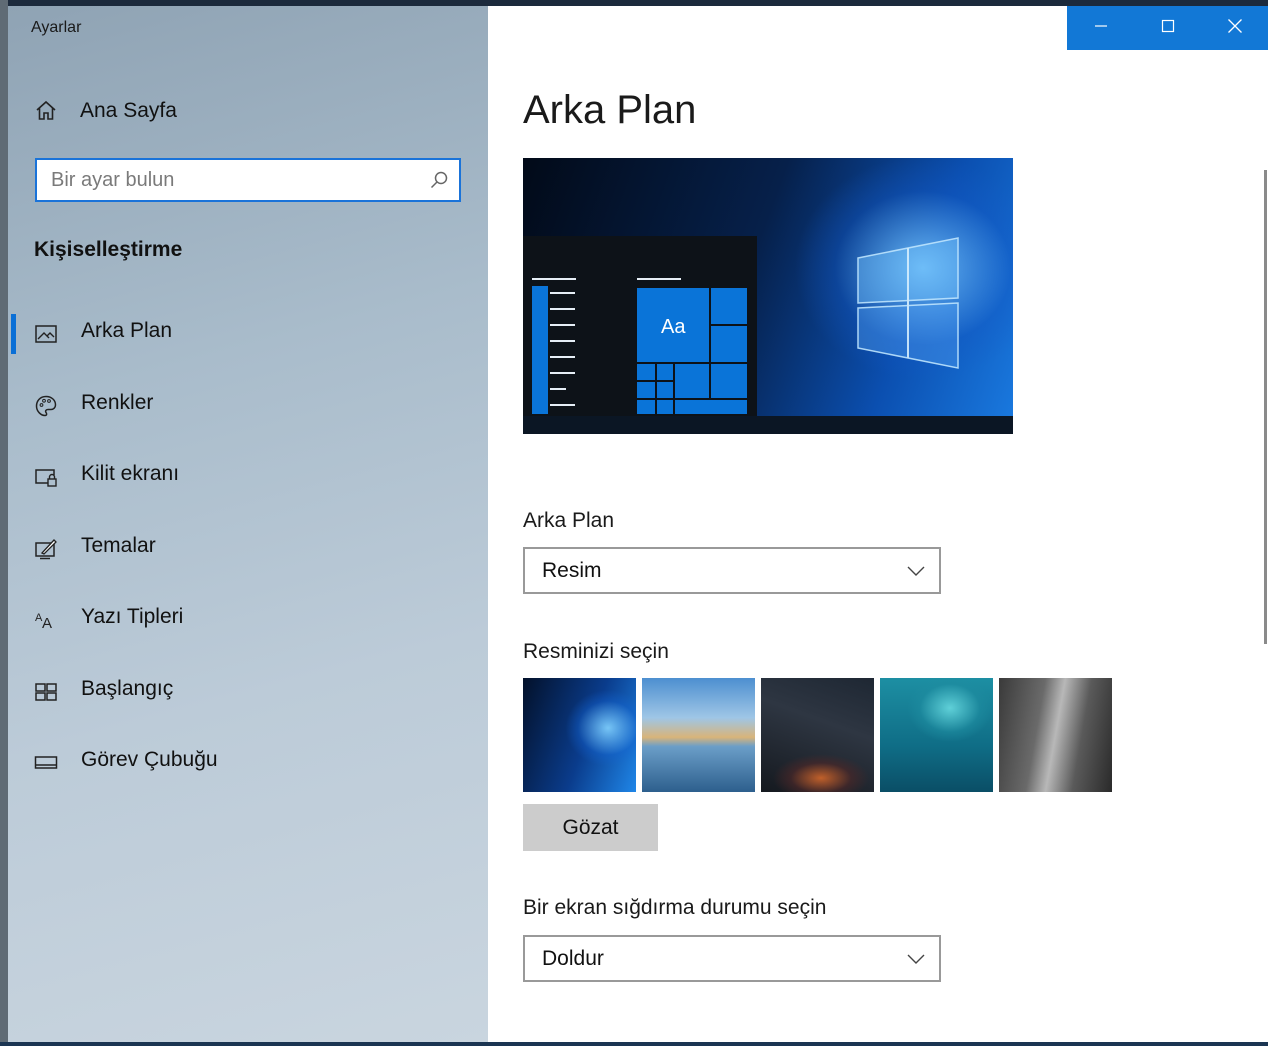  I want to click on start-icon, so click(46, 692).